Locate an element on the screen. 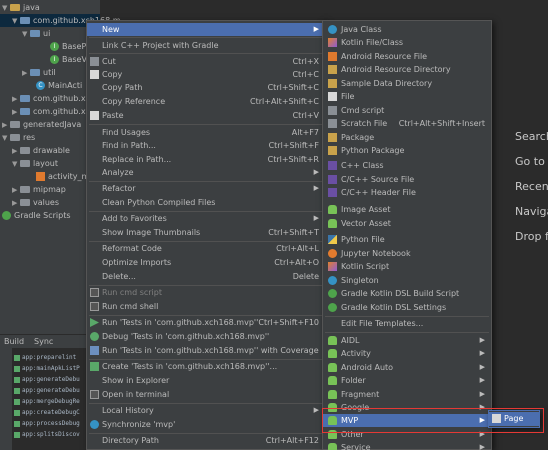 The height and width of the screenshot is (450, 548). submenu-item-page: Page is located at coordinates (514, 419).